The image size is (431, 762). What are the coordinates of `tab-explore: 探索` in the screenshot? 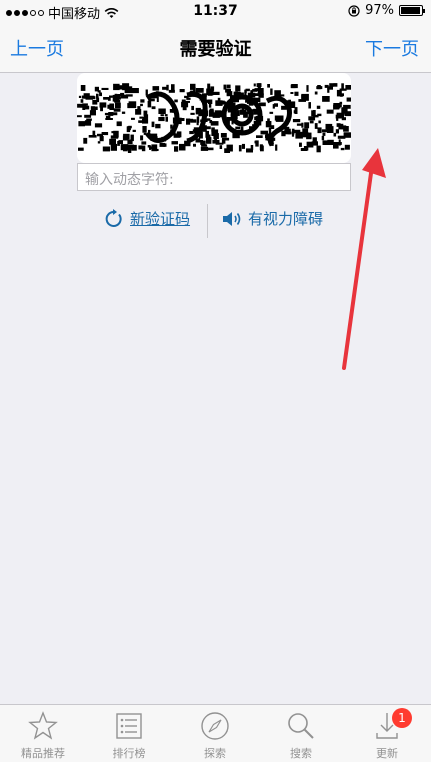 It's located at (215, 733).